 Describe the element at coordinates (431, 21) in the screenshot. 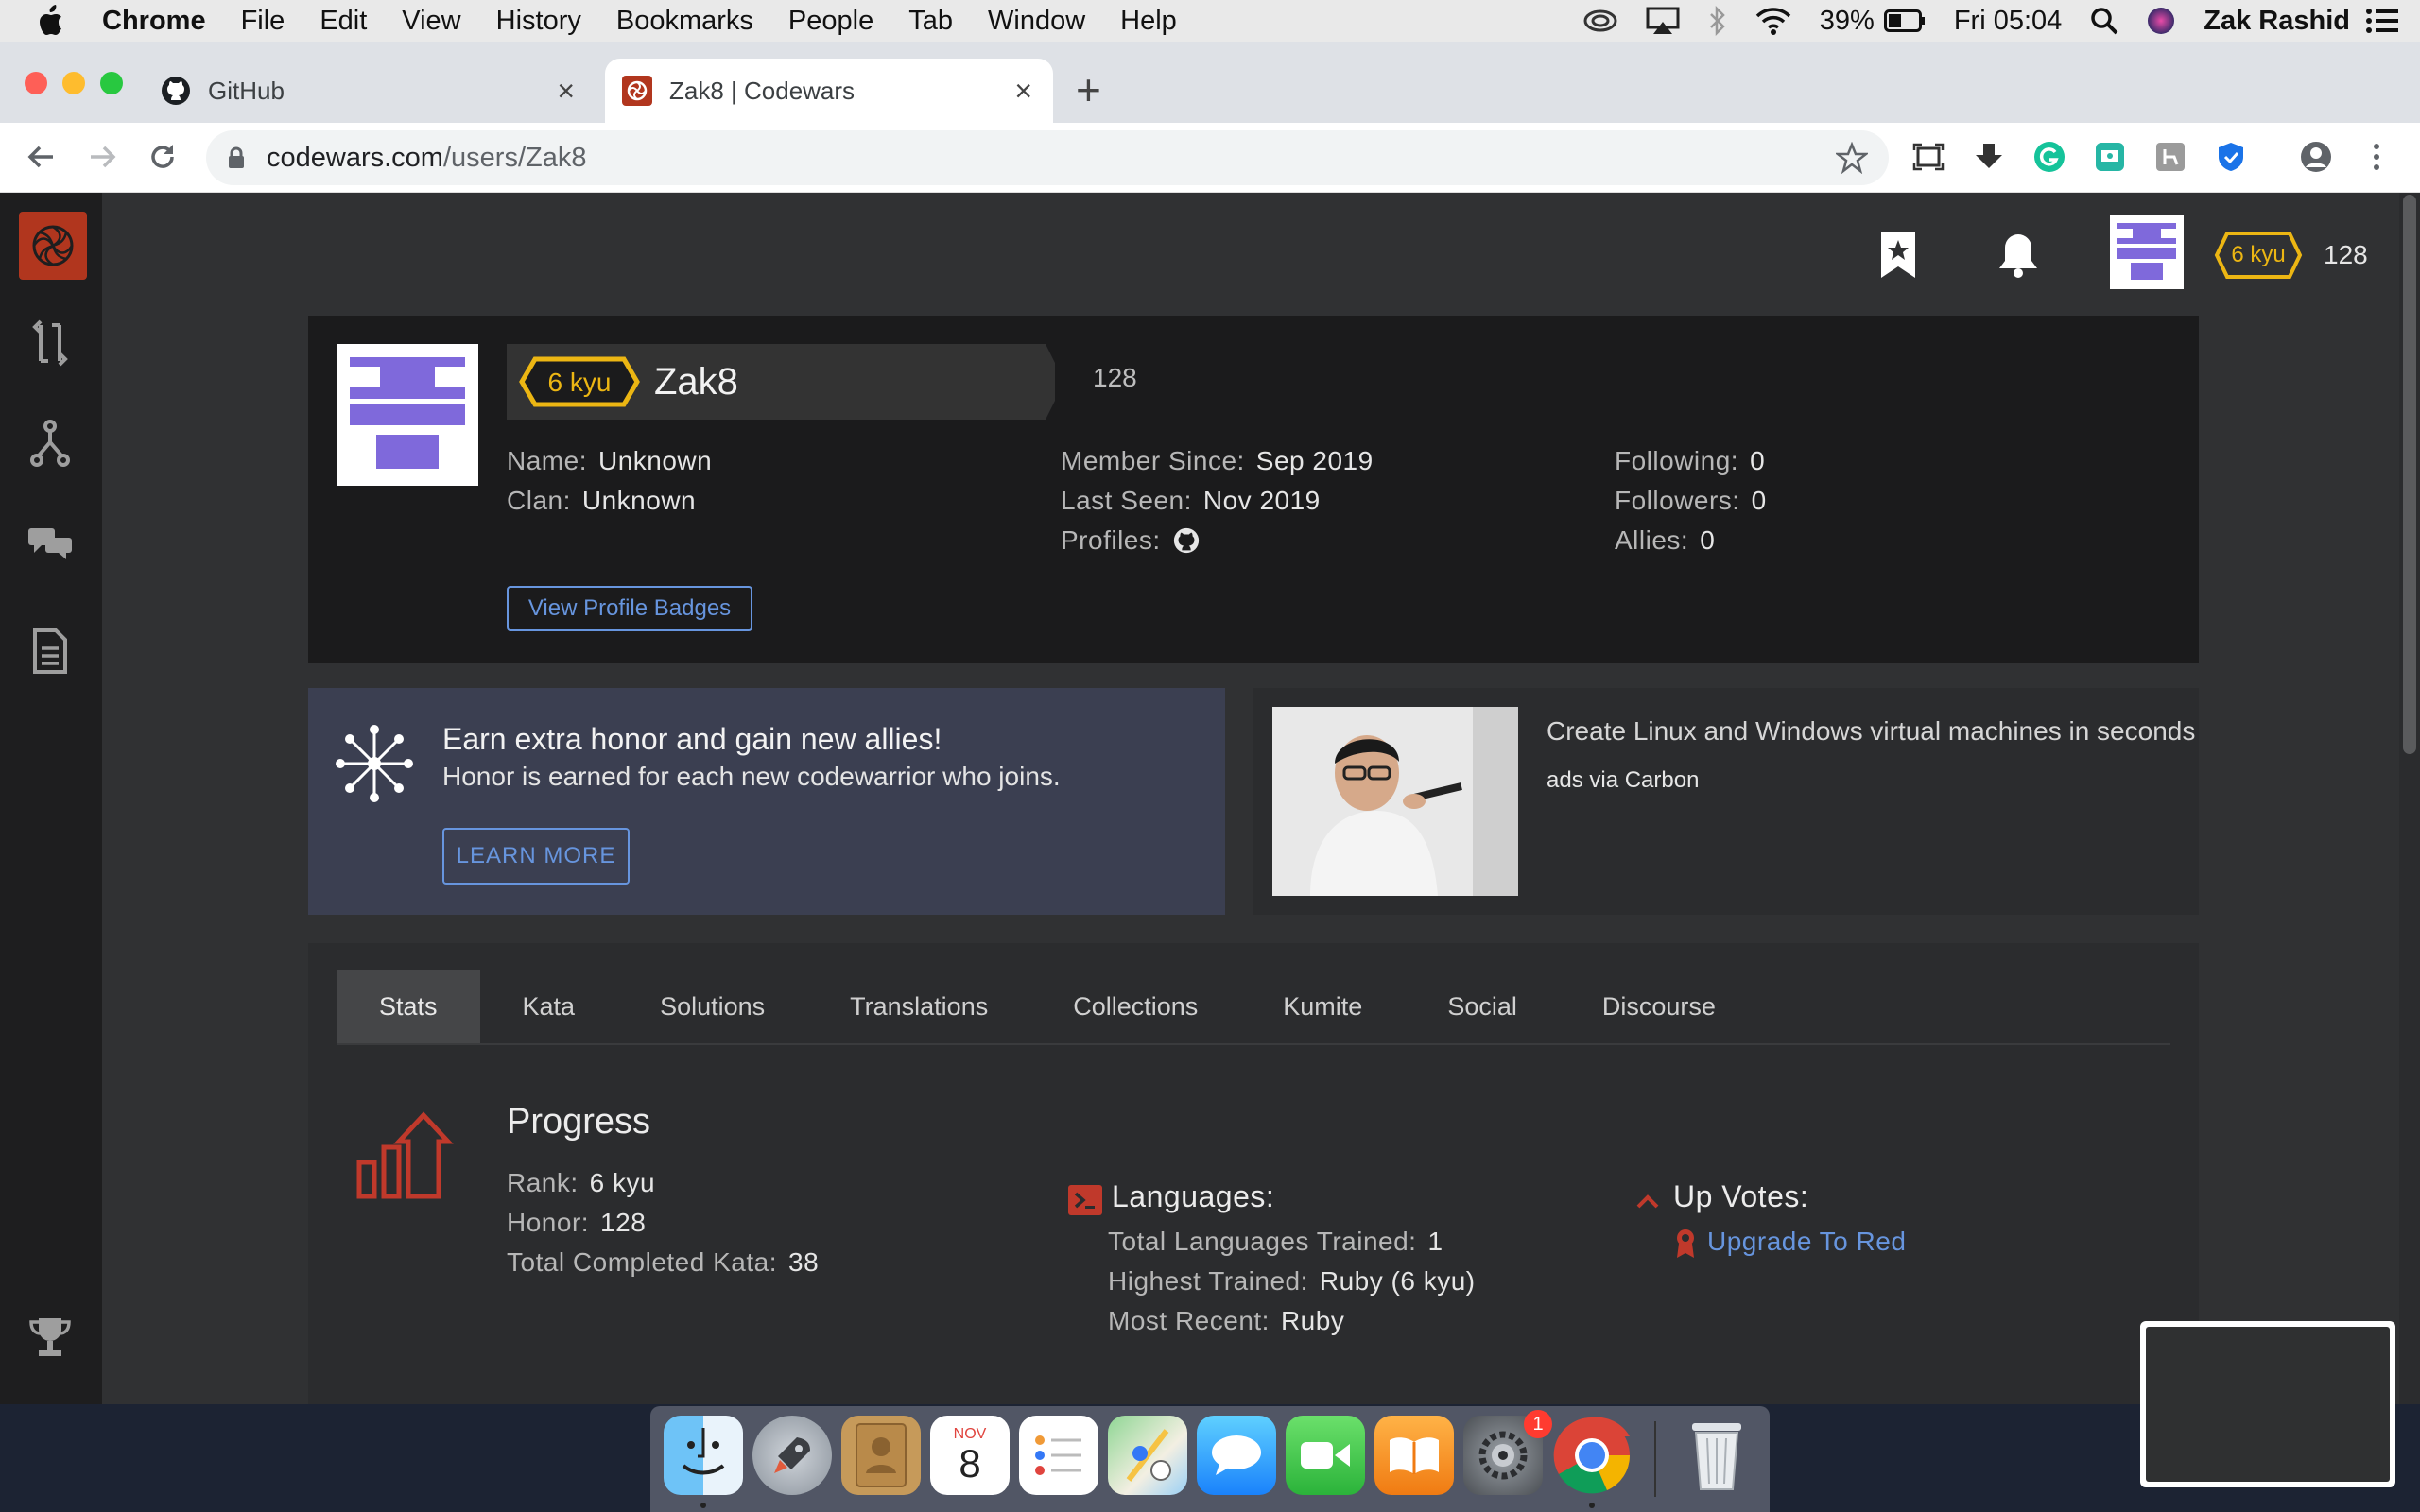

I see `menu-view: View` at that location.